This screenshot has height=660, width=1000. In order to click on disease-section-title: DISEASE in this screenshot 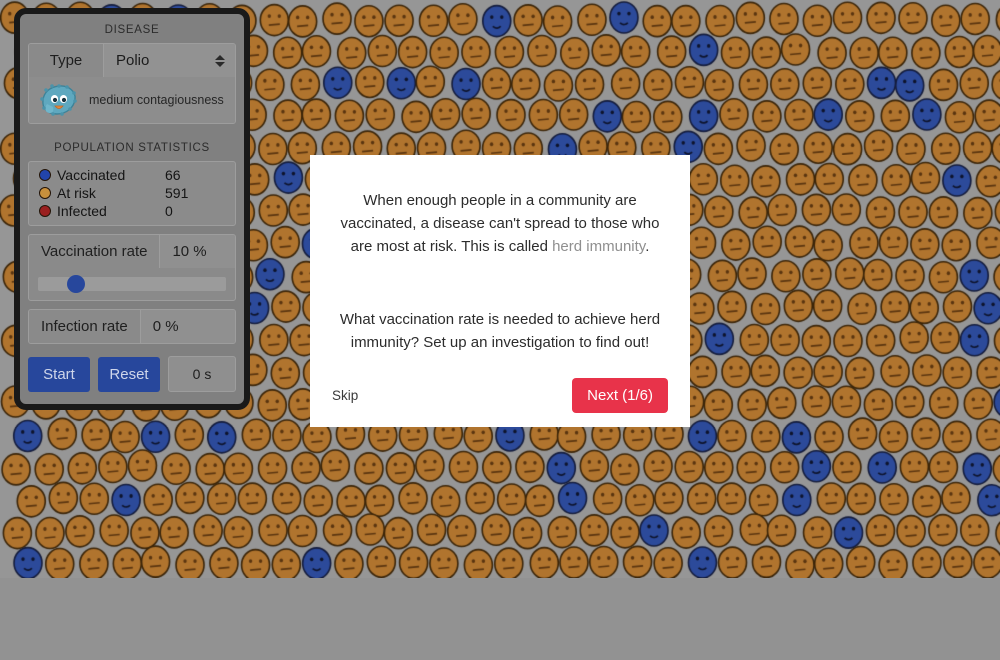, I will do `click(132, 30)`.